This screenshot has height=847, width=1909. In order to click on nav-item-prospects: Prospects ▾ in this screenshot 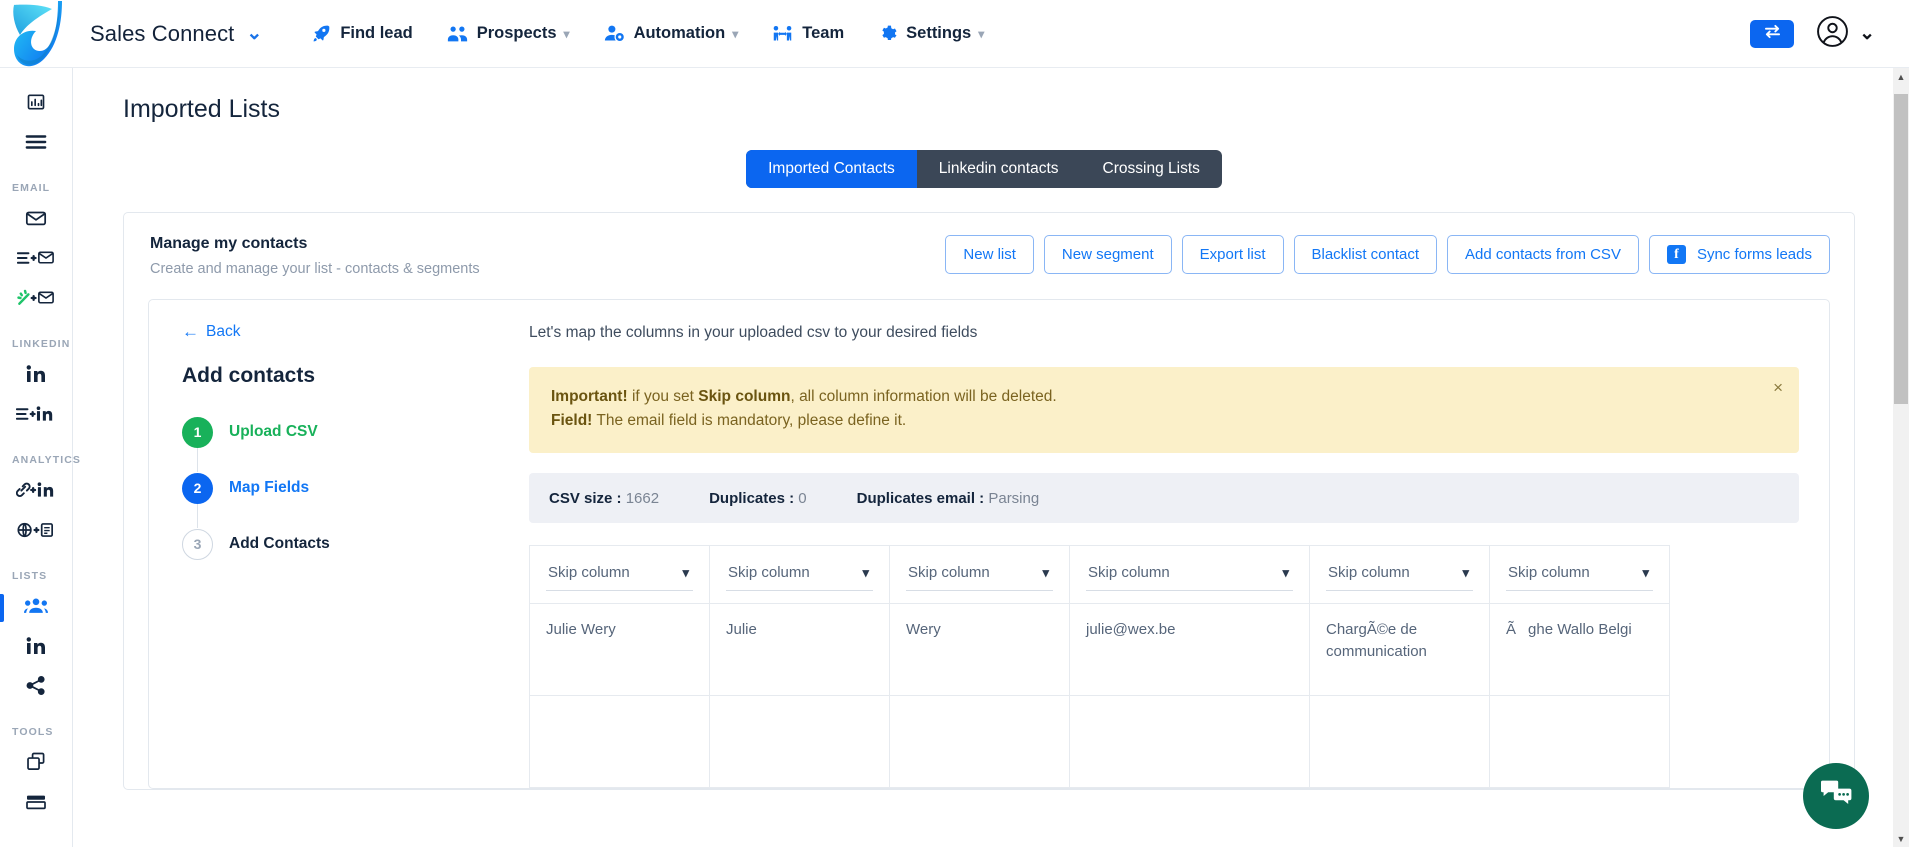, I will do `click(508, 33)`.